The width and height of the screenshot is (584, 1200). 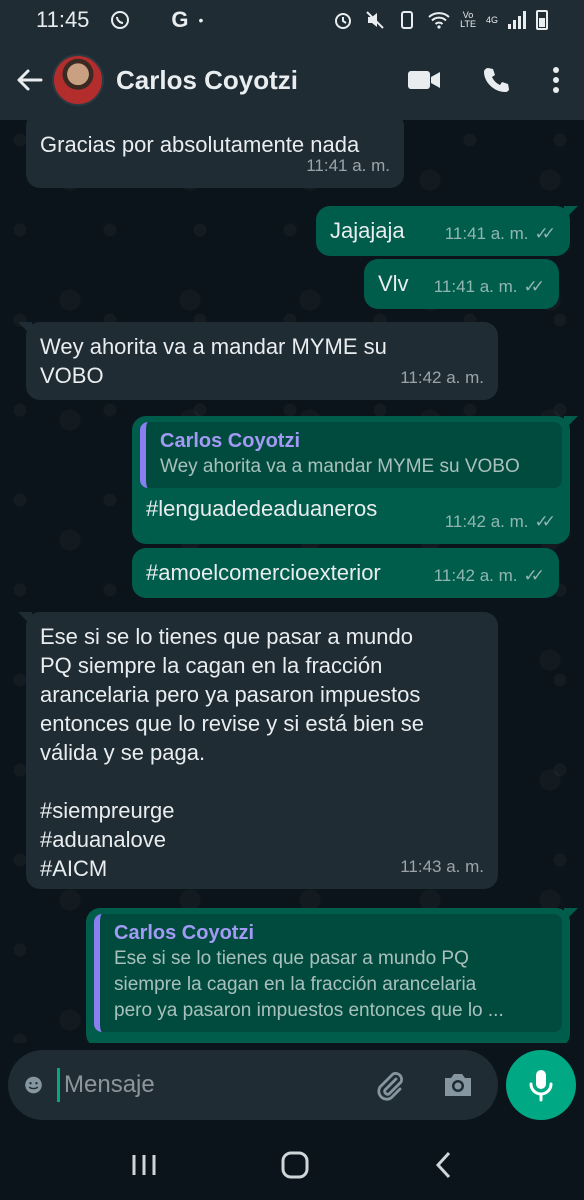 What do you see at coordinates (343, 20) in the screenshot?
I see `alarm-icon` at bounding box center [343, 20].